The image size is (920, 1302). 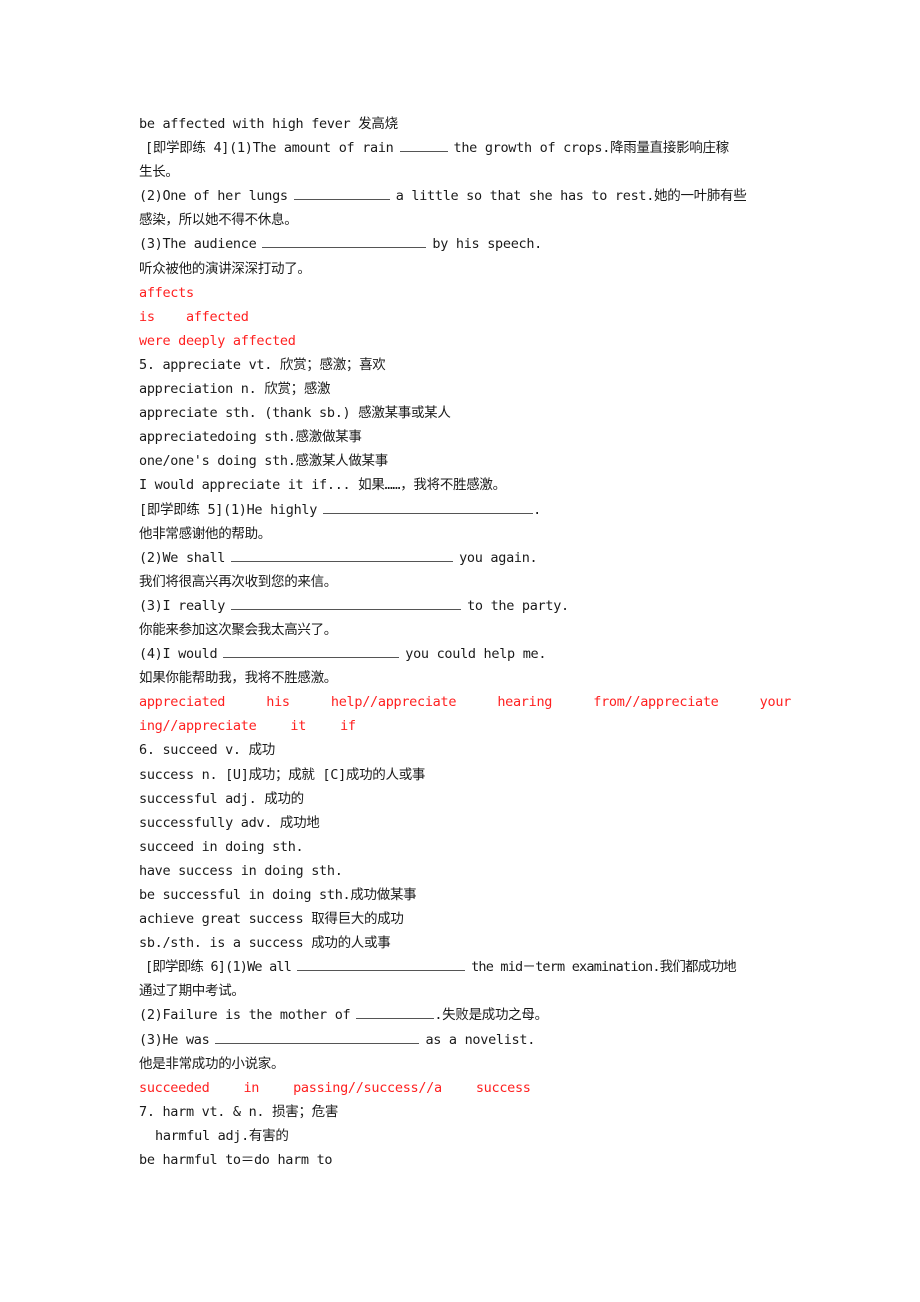 I want to click on answer-line: affects, so click(x=465, y=293).